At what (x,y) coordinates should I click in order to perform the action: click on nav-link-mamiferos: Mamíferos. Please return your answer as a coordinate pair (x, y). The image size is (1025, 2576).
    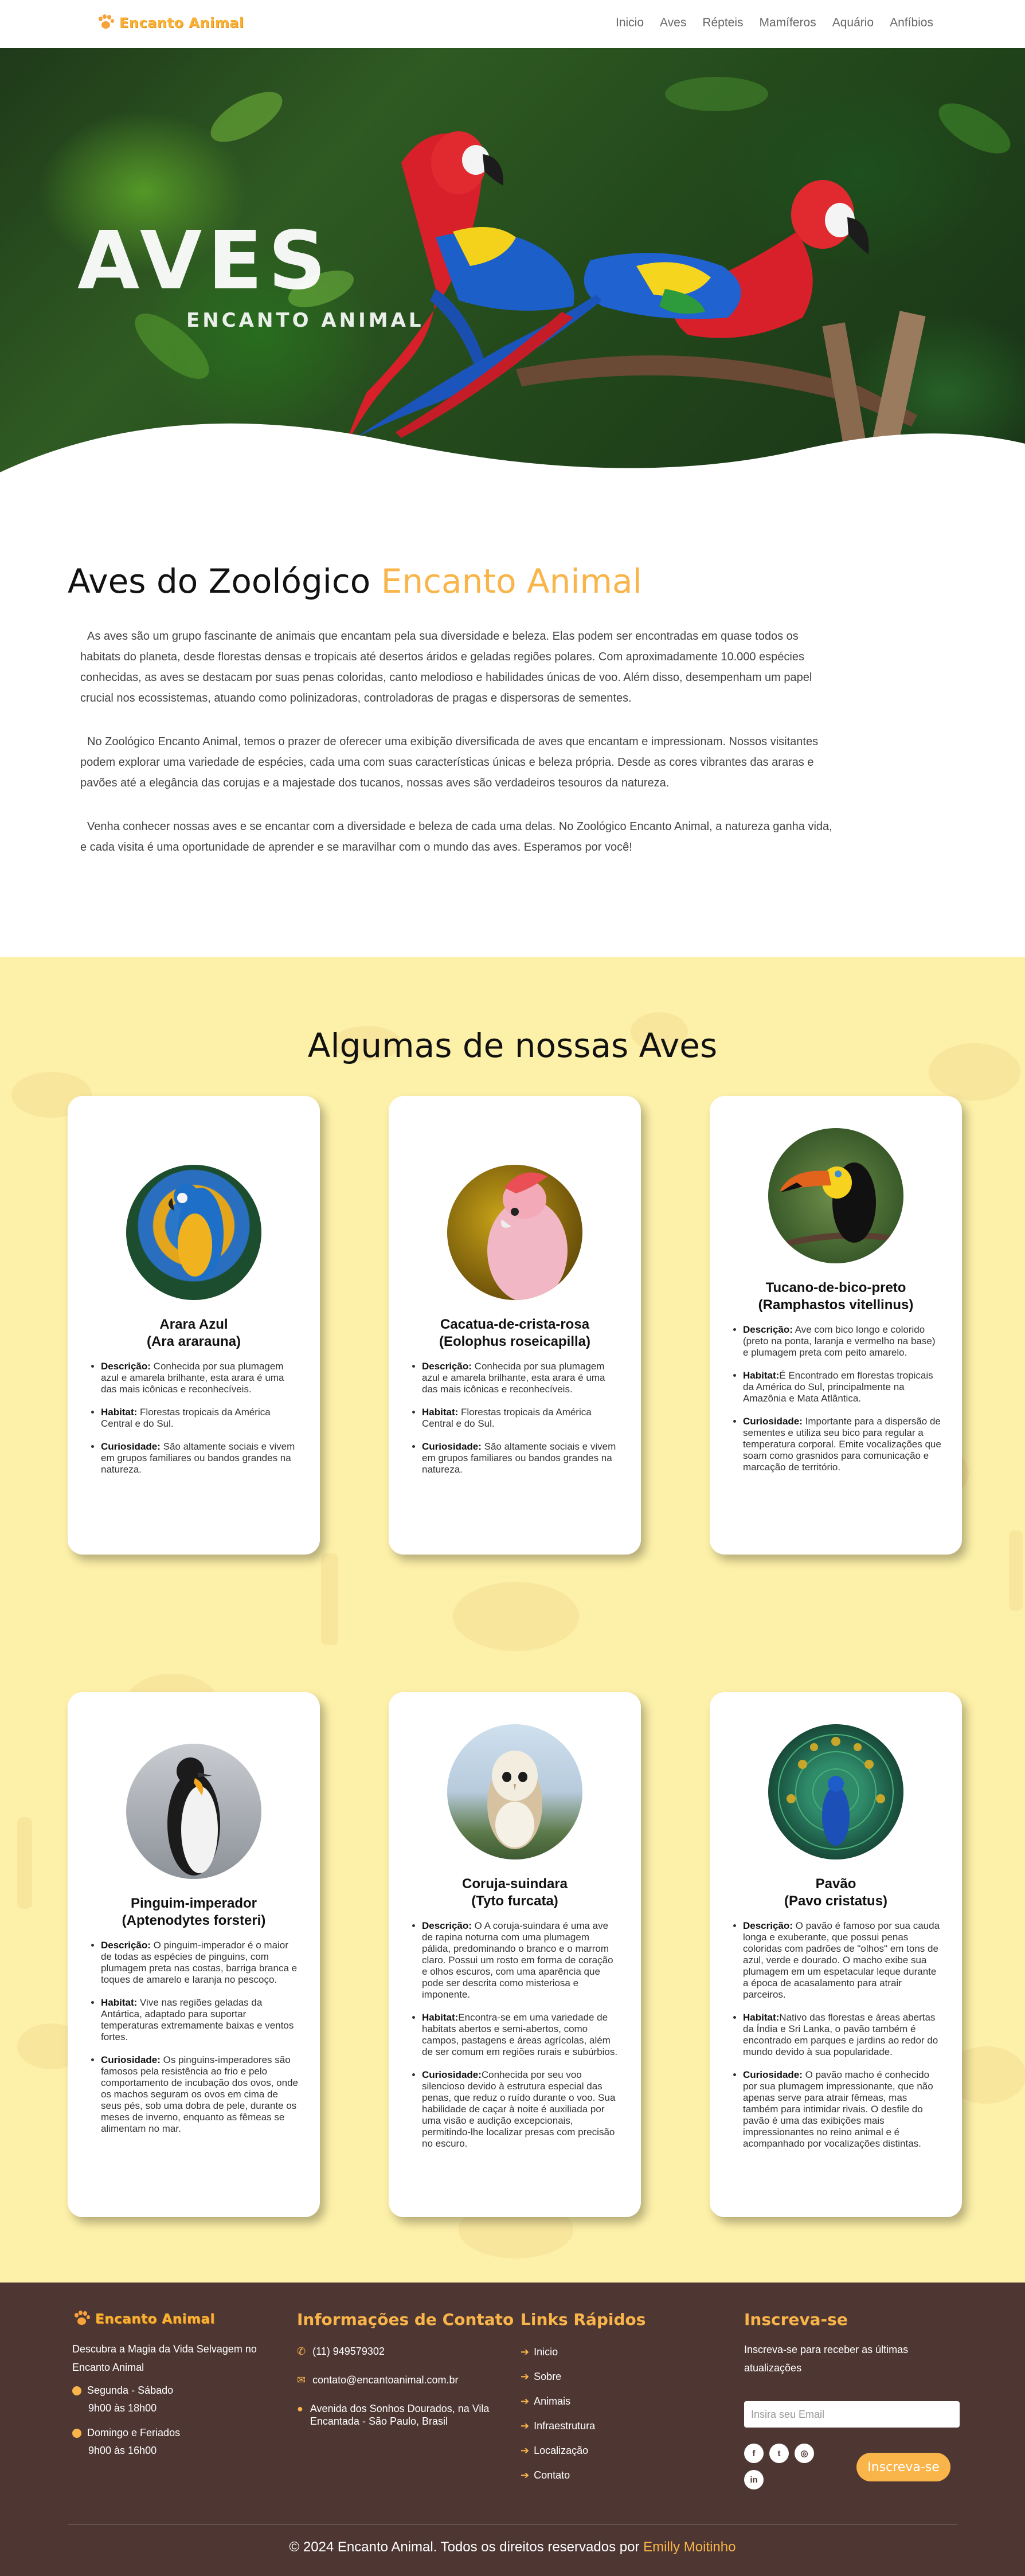
    Looking at the image, I should click on (788, 23).